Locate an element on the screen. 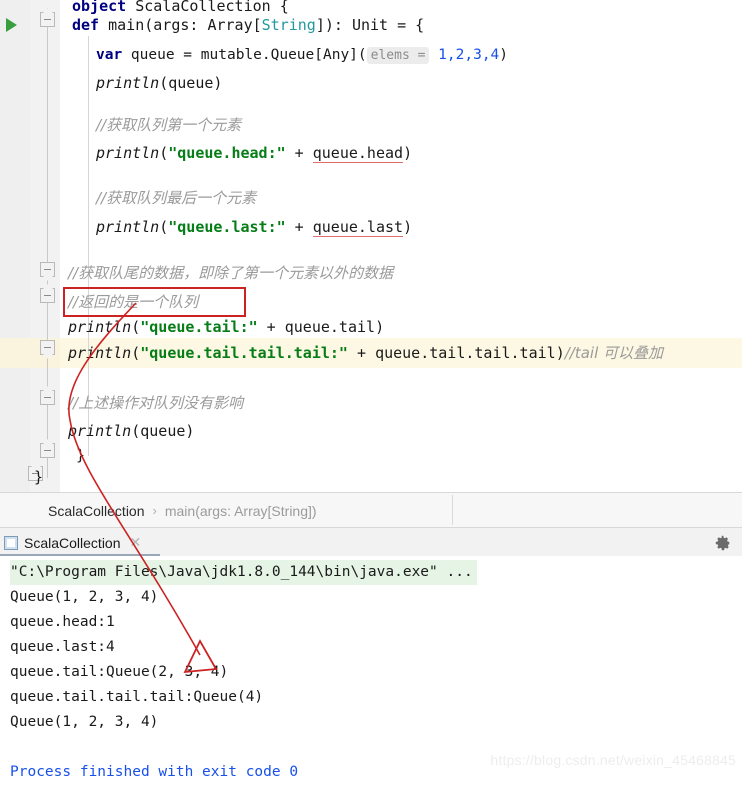 This screenshot has height=786, width=742. queue-numbers: 1,2,3,4 is located at coordinates (469, 55).